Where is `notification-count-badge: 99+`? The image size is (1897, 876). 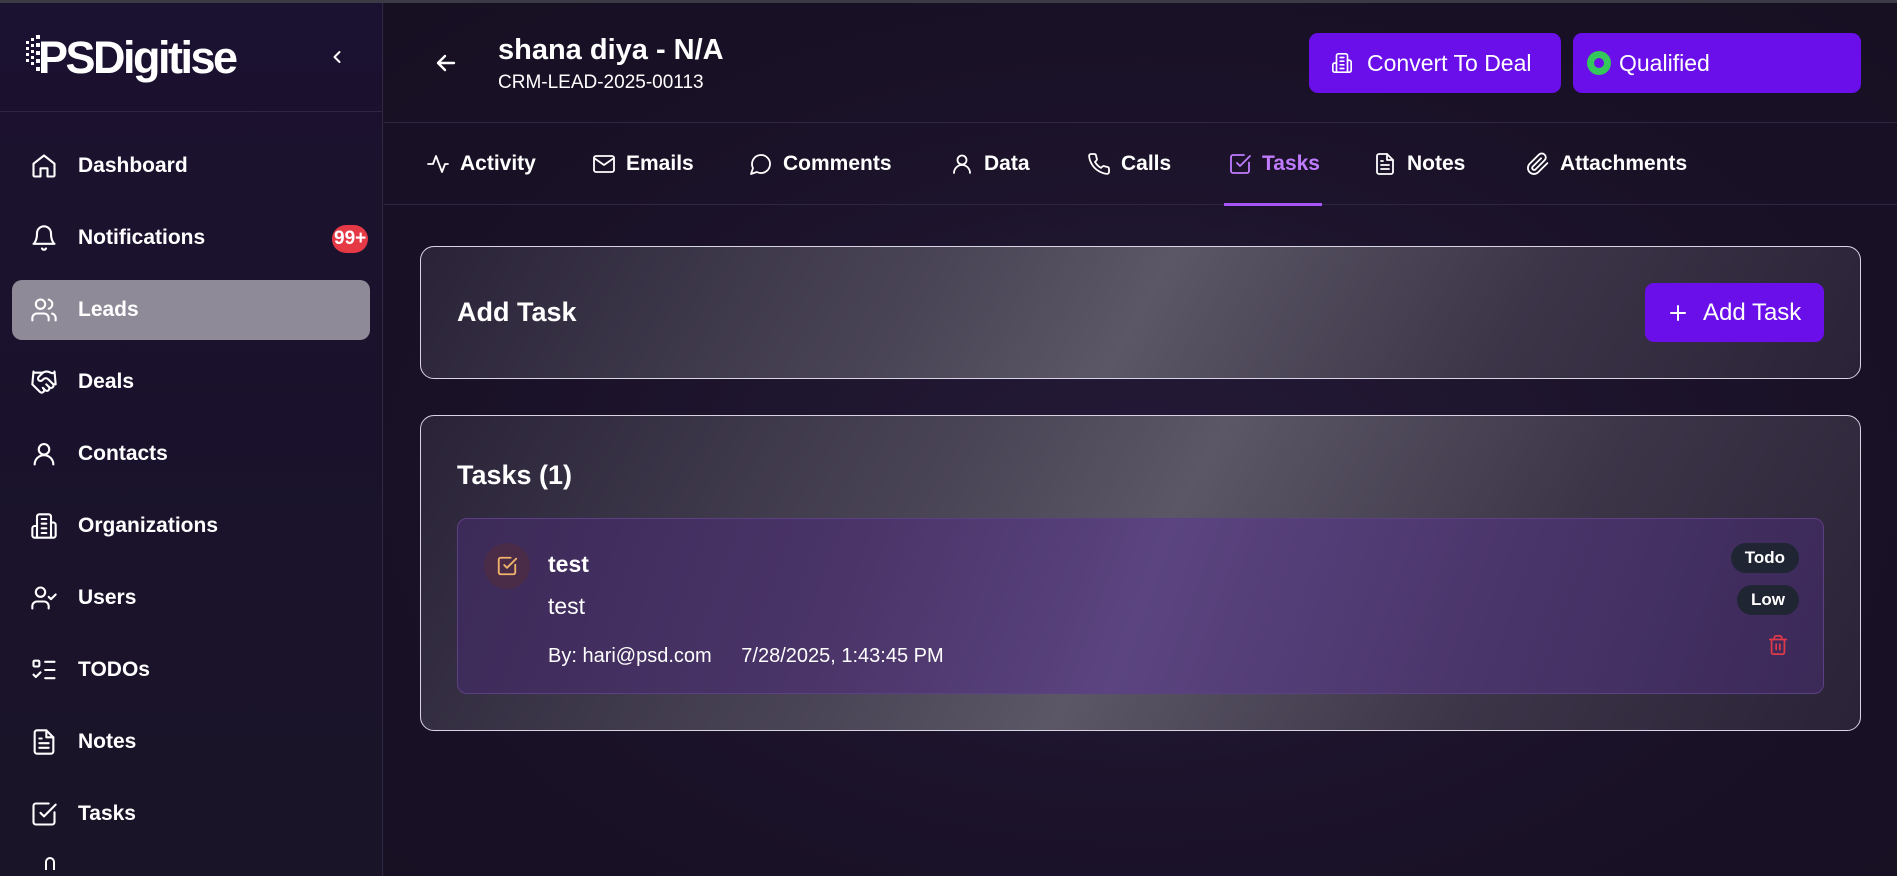 notification-count-badge: 99+ is located at coordinates (350, 239).